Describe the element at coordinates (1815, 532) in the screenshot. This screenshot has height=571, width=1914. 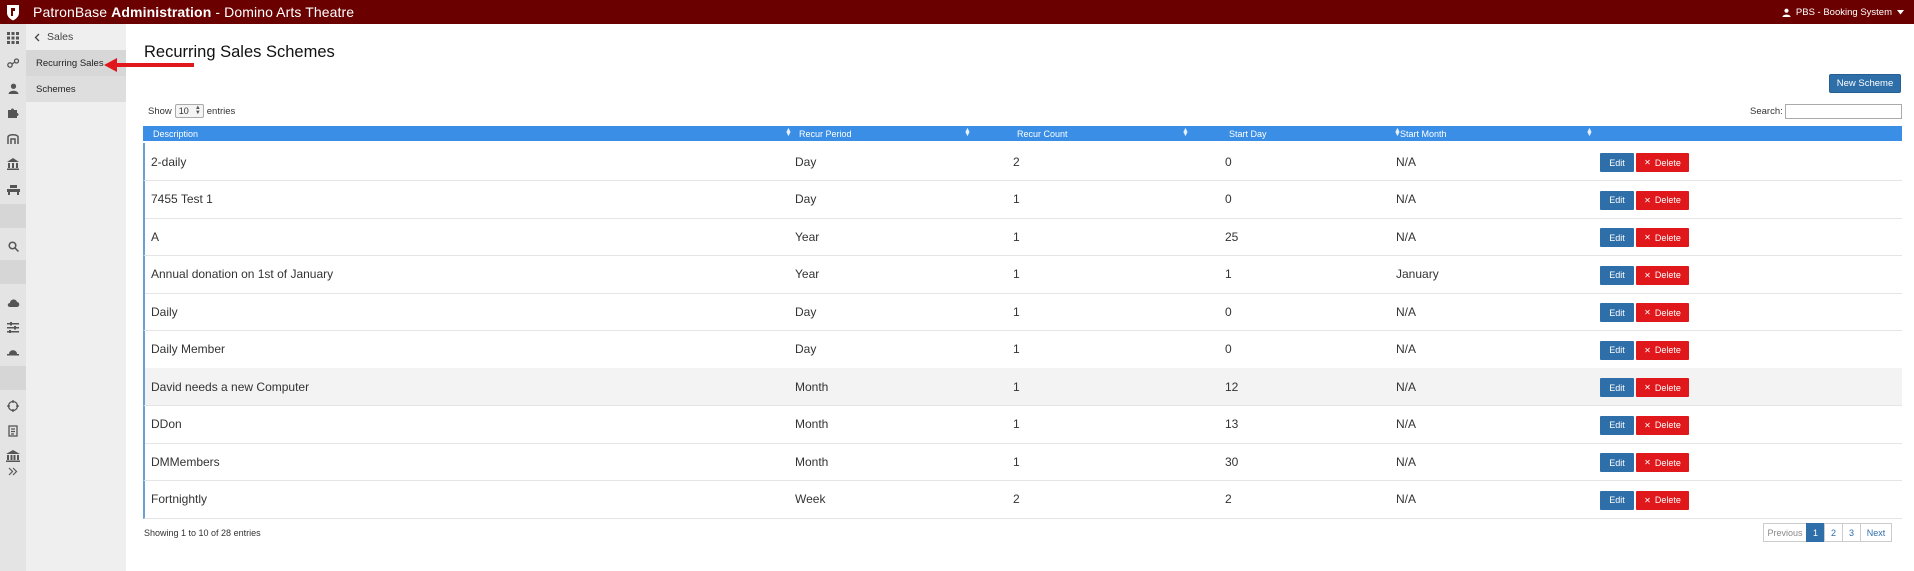
I see `pagination-page-1: 1` at that location.